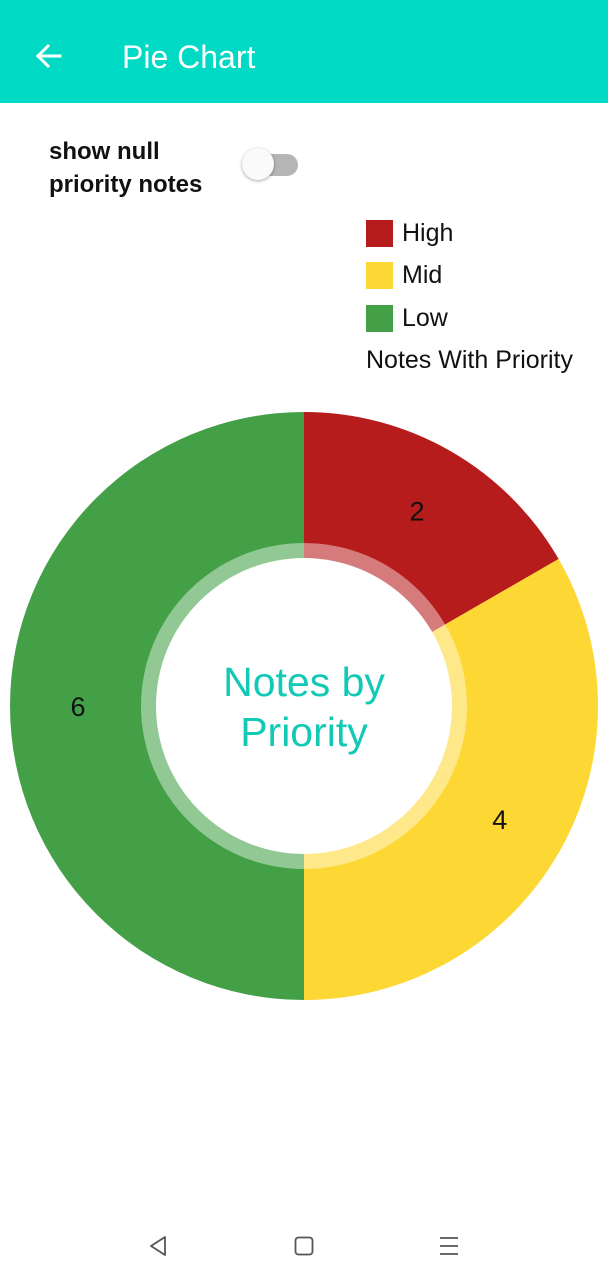 This screenshot has width=608, height=1280. Describe the element at coordinates (77, 707) in the screenshot. I see `slice-value-label: 6` at that location.